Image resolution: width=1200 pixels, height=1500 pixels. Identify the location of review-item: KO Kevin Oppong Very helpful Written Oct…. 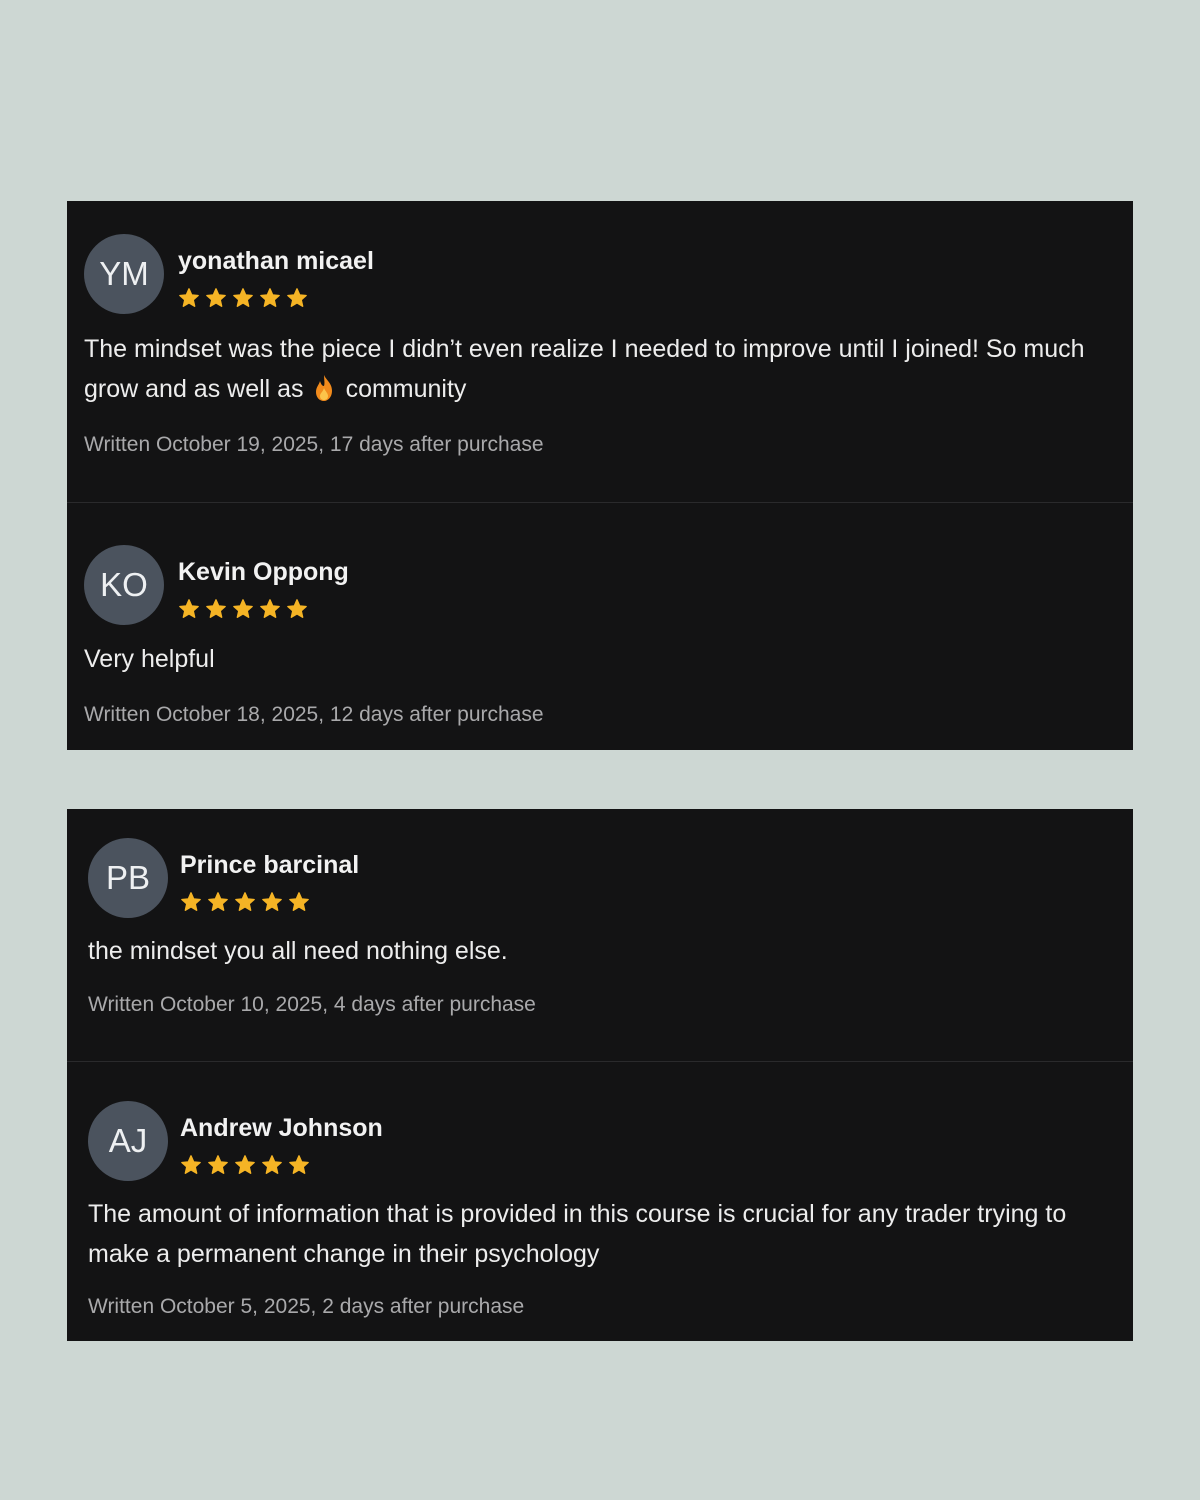
(600, 626).